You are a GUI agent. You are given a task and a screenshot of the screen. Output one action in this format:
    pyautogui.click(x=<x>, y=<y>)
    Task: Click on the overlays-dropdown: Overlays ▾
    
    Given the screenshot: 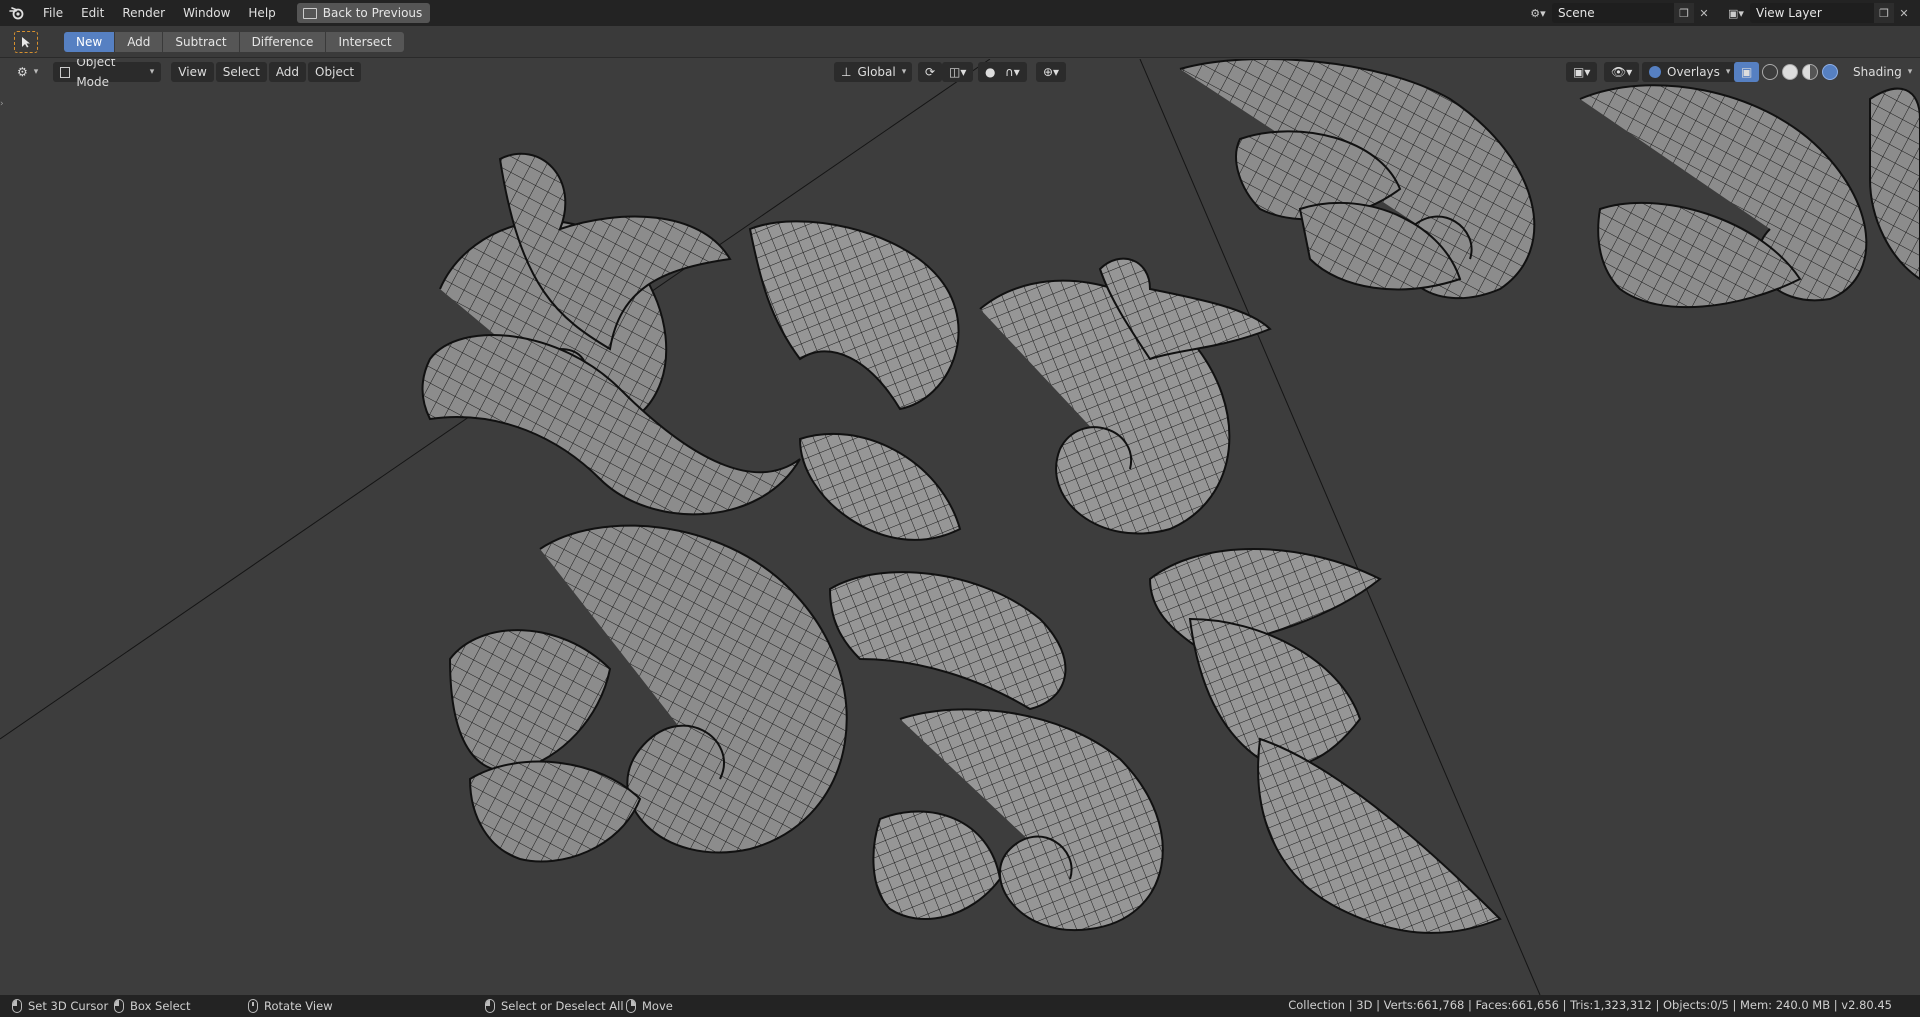 What is the action you would take?
    pyautogui.click(x=1690, y=72)
    